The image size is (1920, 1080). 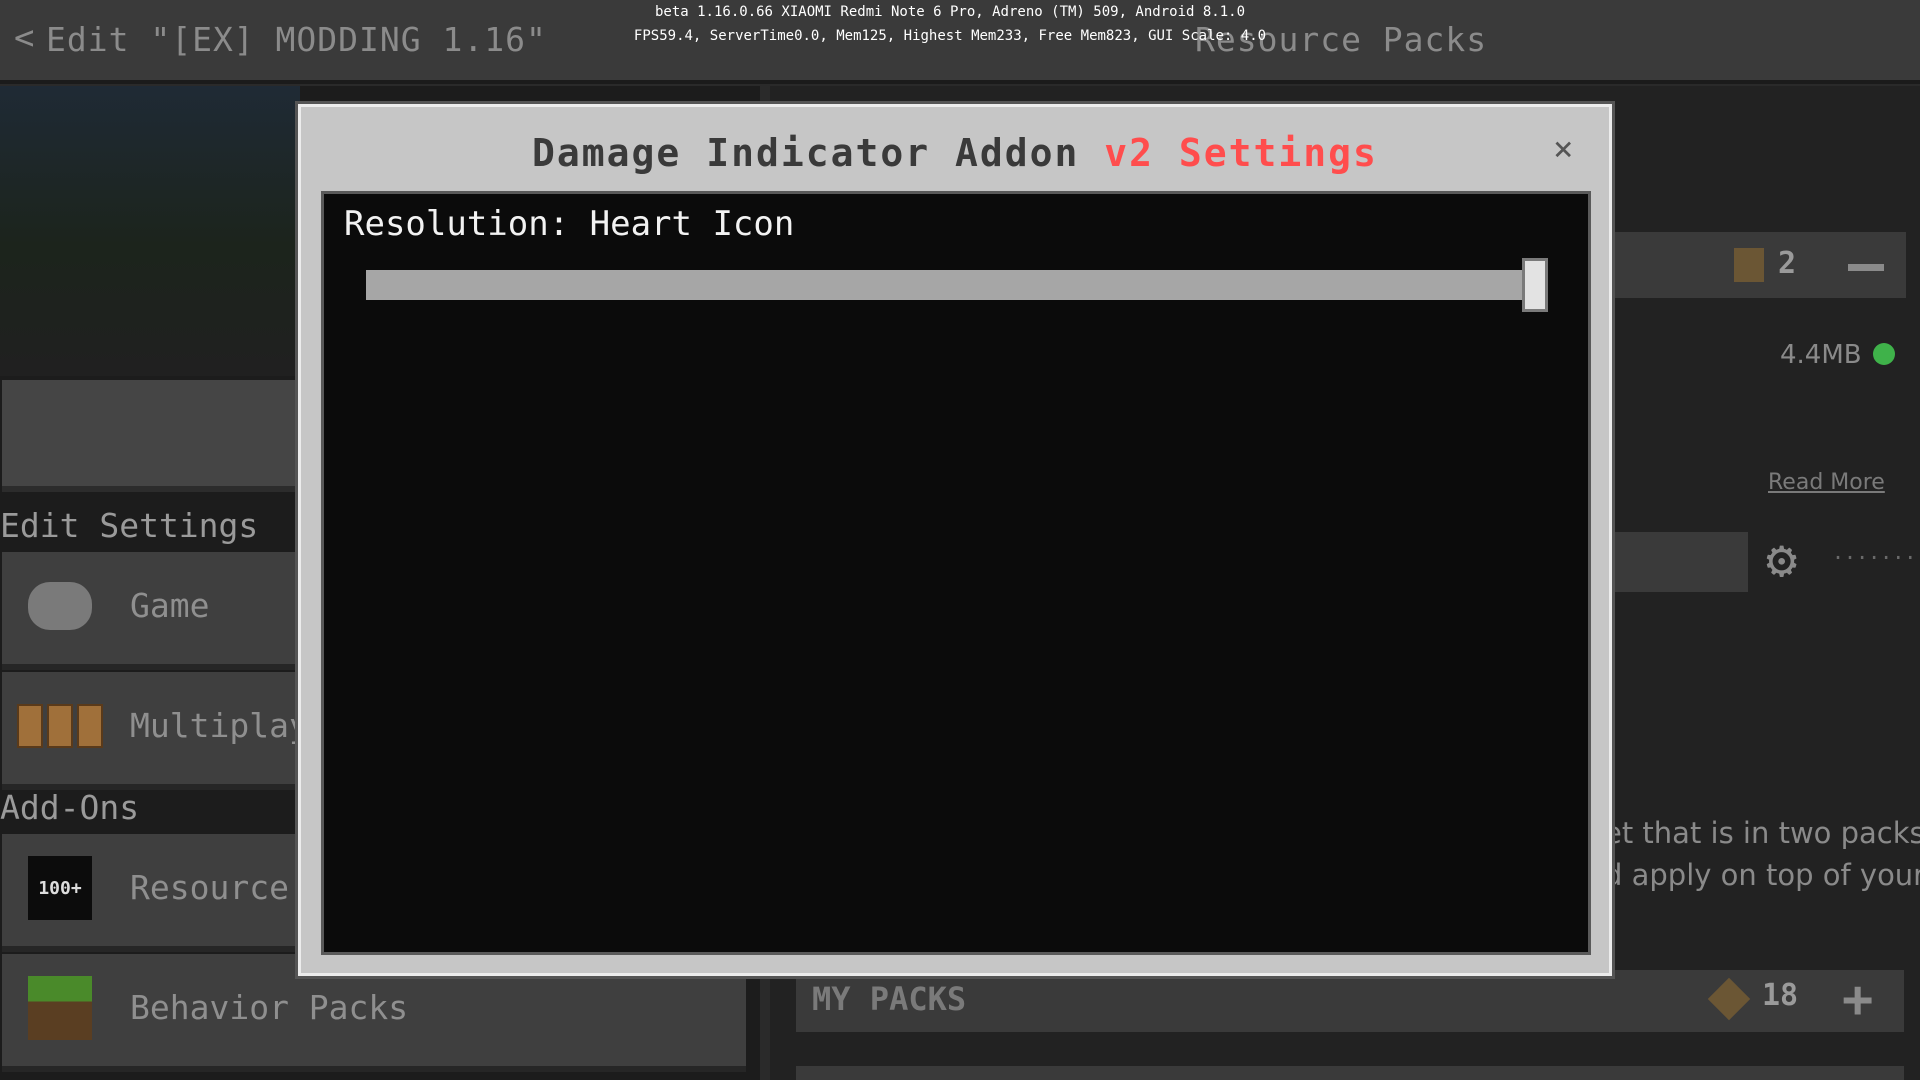 What do you see at coordinates (149, 436) in the screenshot?
I see `play-button` at bounding box center [149, 436].